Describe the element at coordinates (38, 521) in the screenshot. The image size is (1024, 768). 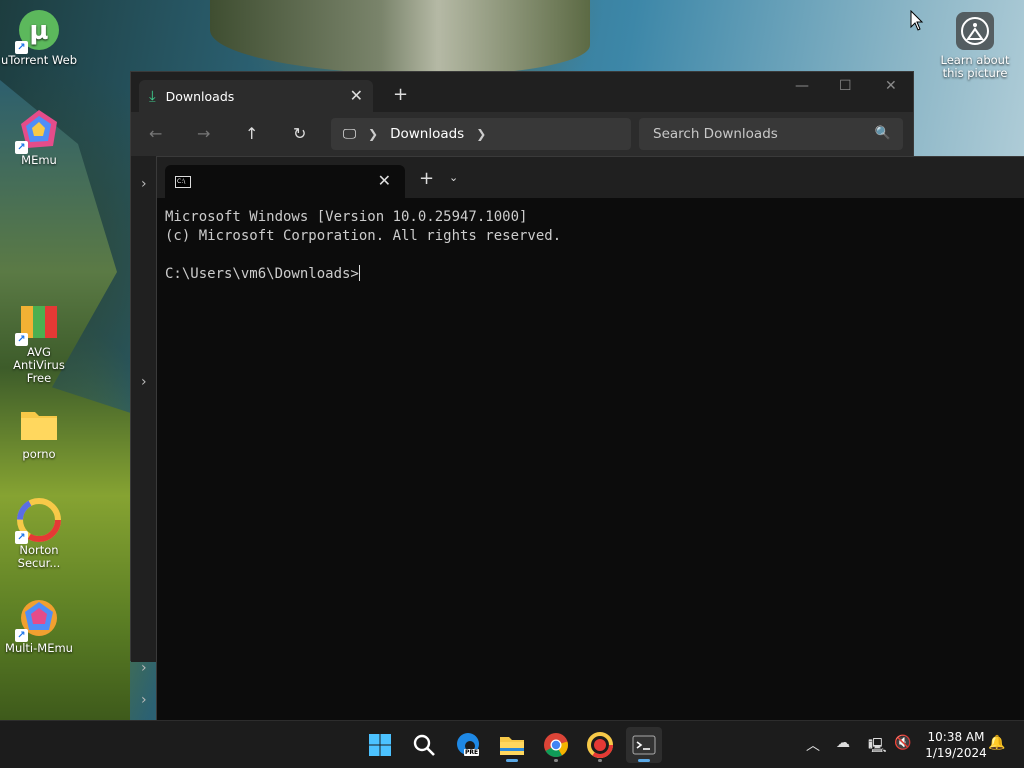
I see `norton-icon: ↗` at that location.